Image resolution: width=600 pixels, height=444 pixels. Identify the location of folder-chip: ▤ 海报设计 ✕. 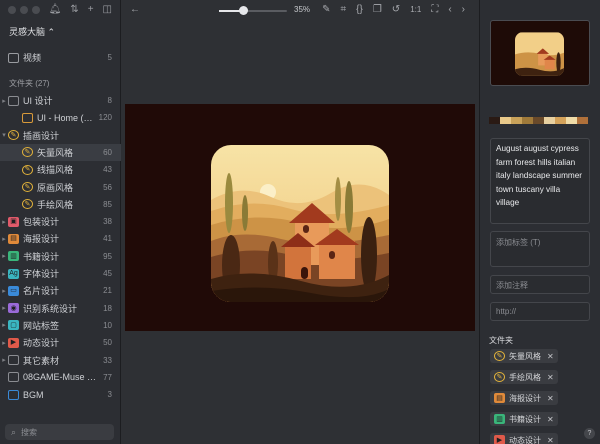
(524, 398).